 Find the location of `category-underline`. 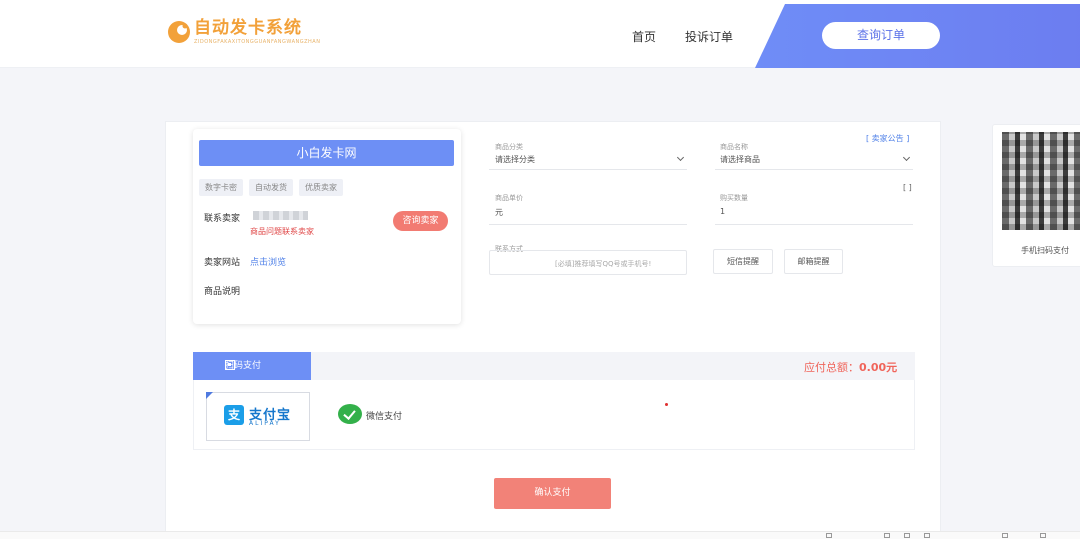

category-underline is located at coordinates (588, 169).